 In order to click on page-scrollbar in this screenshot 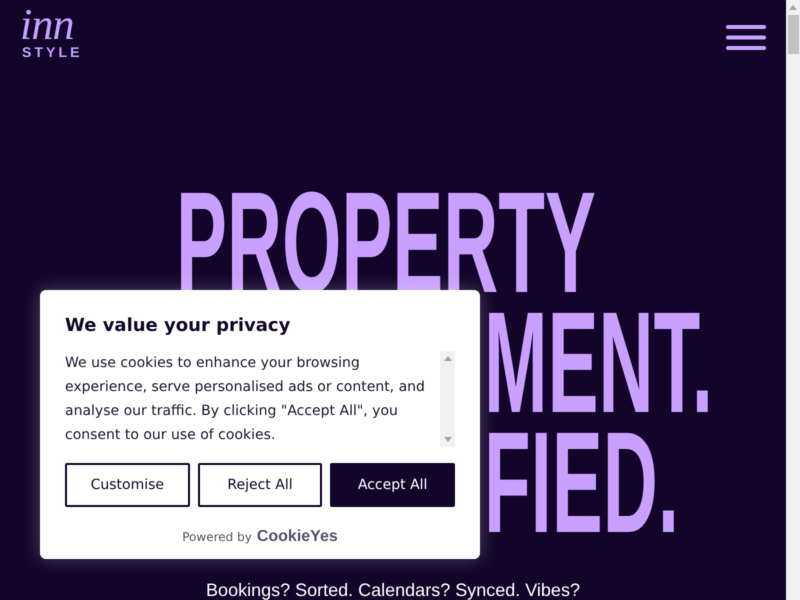, I will do `click(793, 300)`.